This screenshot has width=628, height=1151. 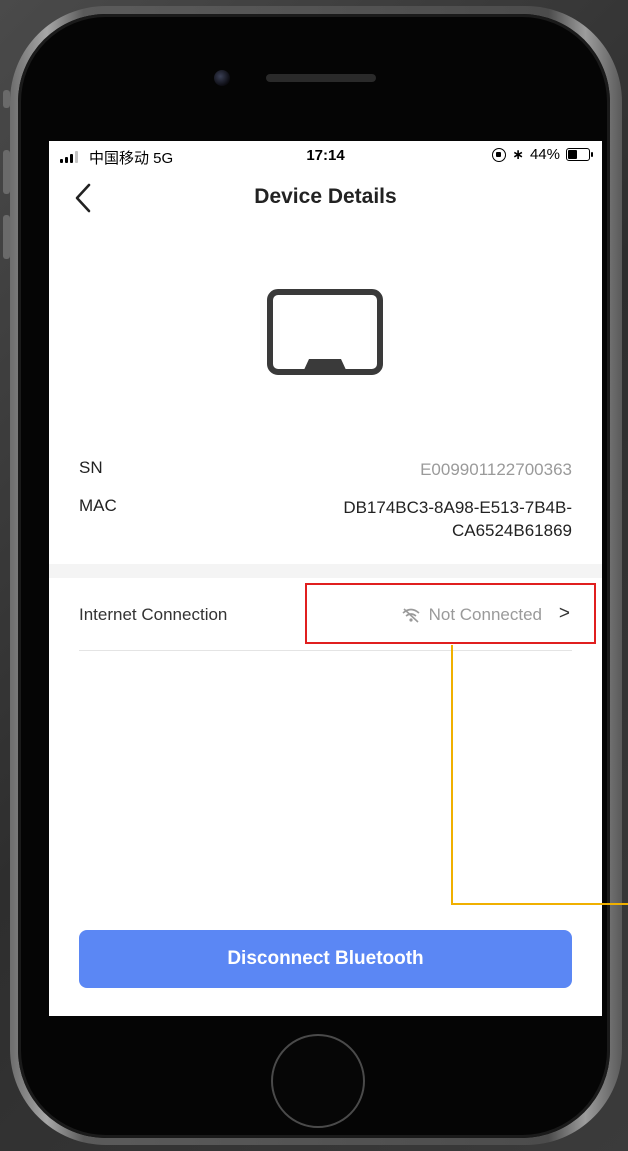 I want to click on volume-up-button, so click(x=6, y=172).